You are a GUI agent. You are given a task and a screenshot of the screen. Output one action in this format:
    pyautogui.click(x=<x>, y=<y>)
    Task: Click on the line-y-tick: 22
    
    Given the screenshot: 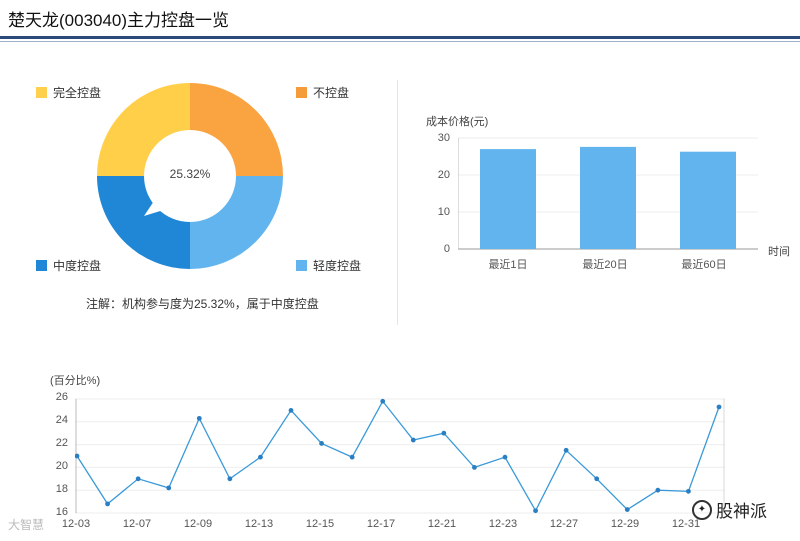 What is the action you would take?
    pyautogui.click(x=61, y=443)
    